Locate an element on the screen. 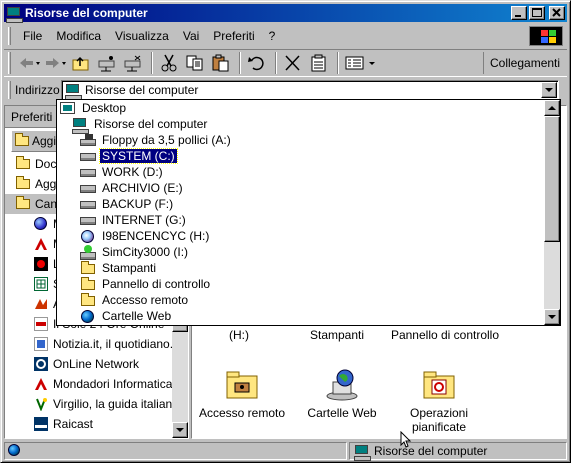 The width and height of the screenshot is (571, 463). status-bar: Risorse del computer is located at coordinates (285, 451).